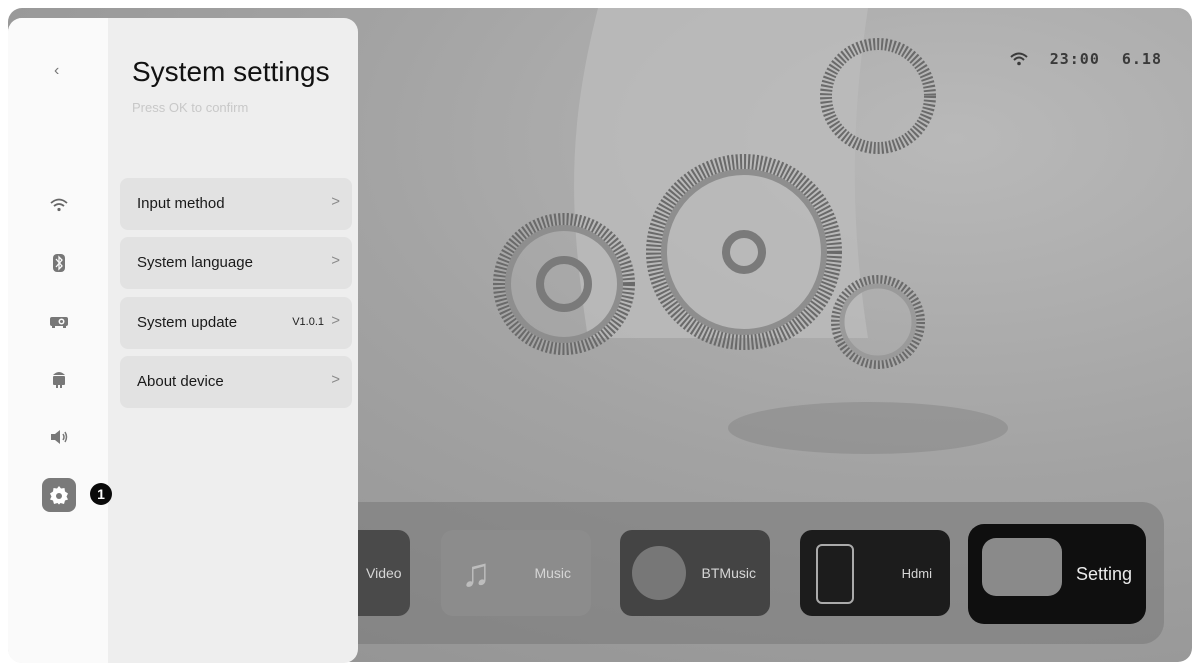 The image size is (1196, 666). Describe the element at coordinates (384, 573) in the screenshot. I see `dock-app-label: Video` at that location.